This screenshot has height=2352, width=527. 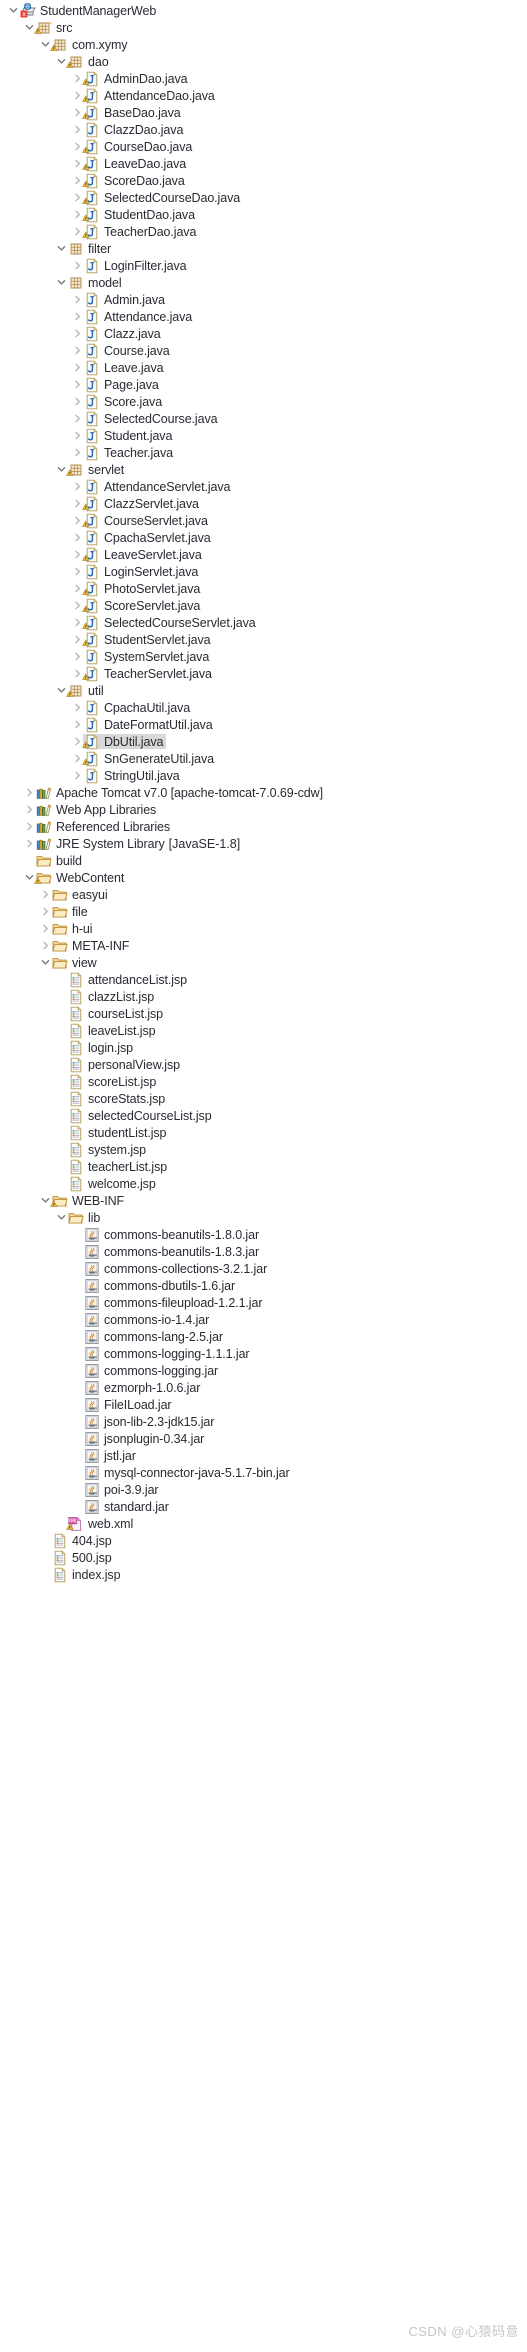 I want to click on tree-row: CpachaServlet.java, so click(x=263, y=537).